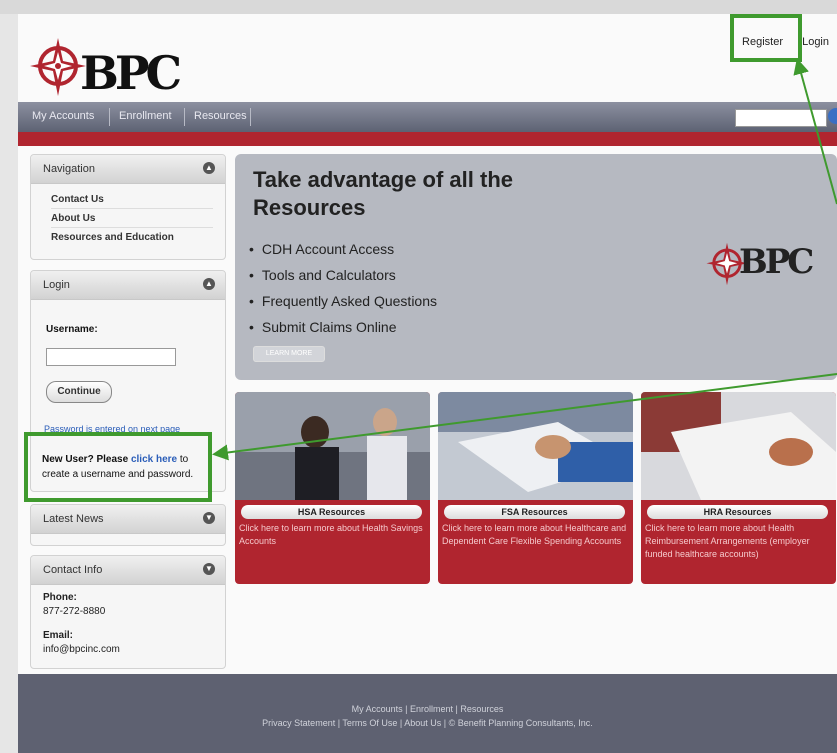 The image size is (837, 753). What do you see at coordinates (418, 7) in the screenshot?
I see `scan-top-edge` at bounding box center [418, 7].